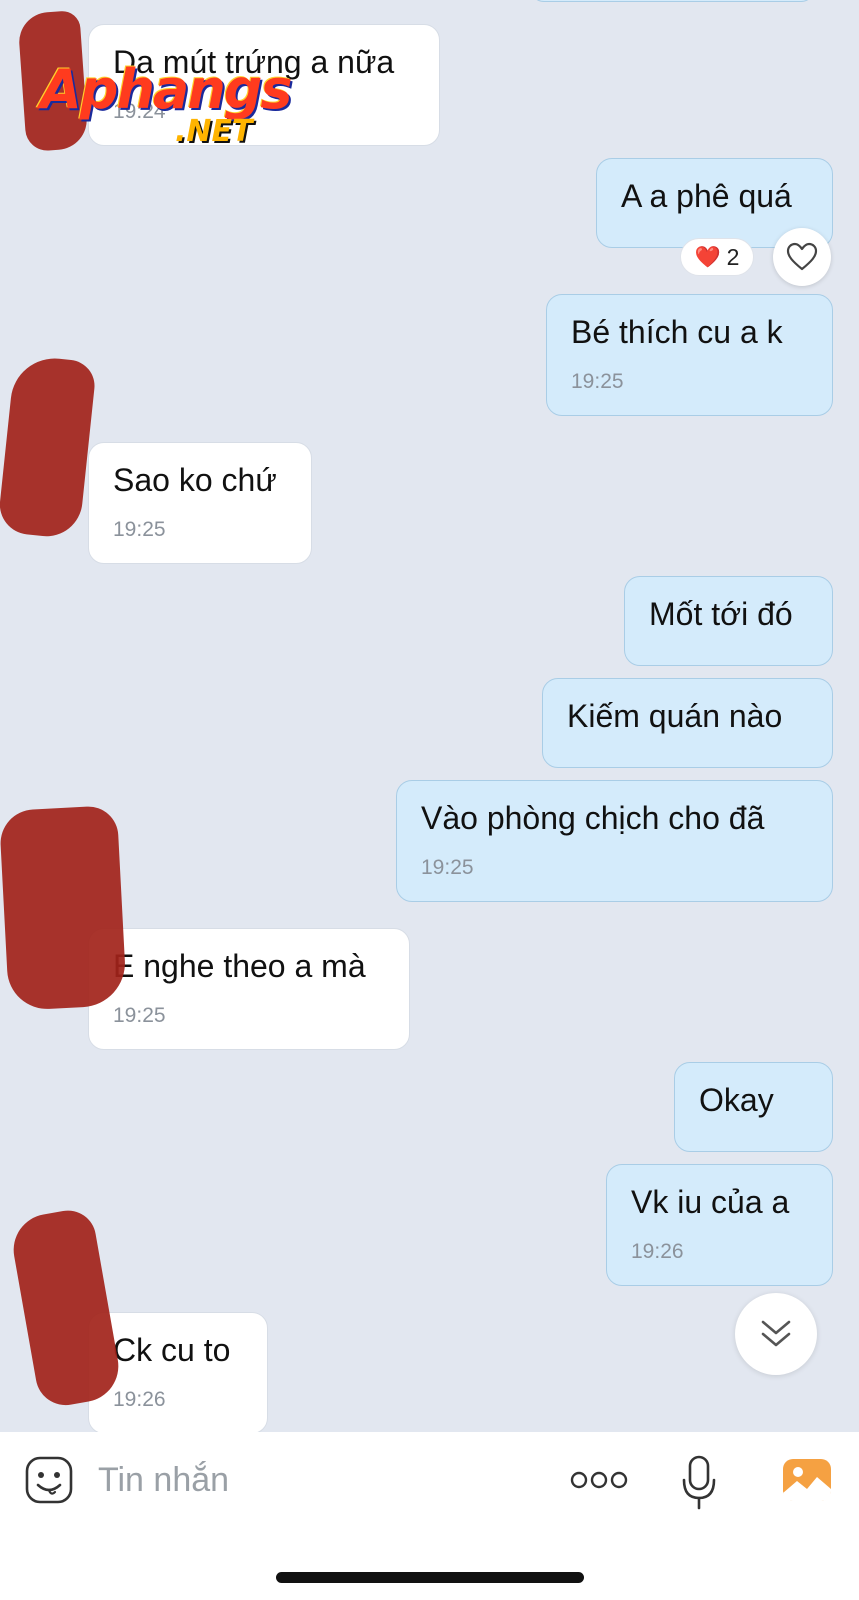  I want to click on message-text: Kiếm quán nào, so click(675, 716).